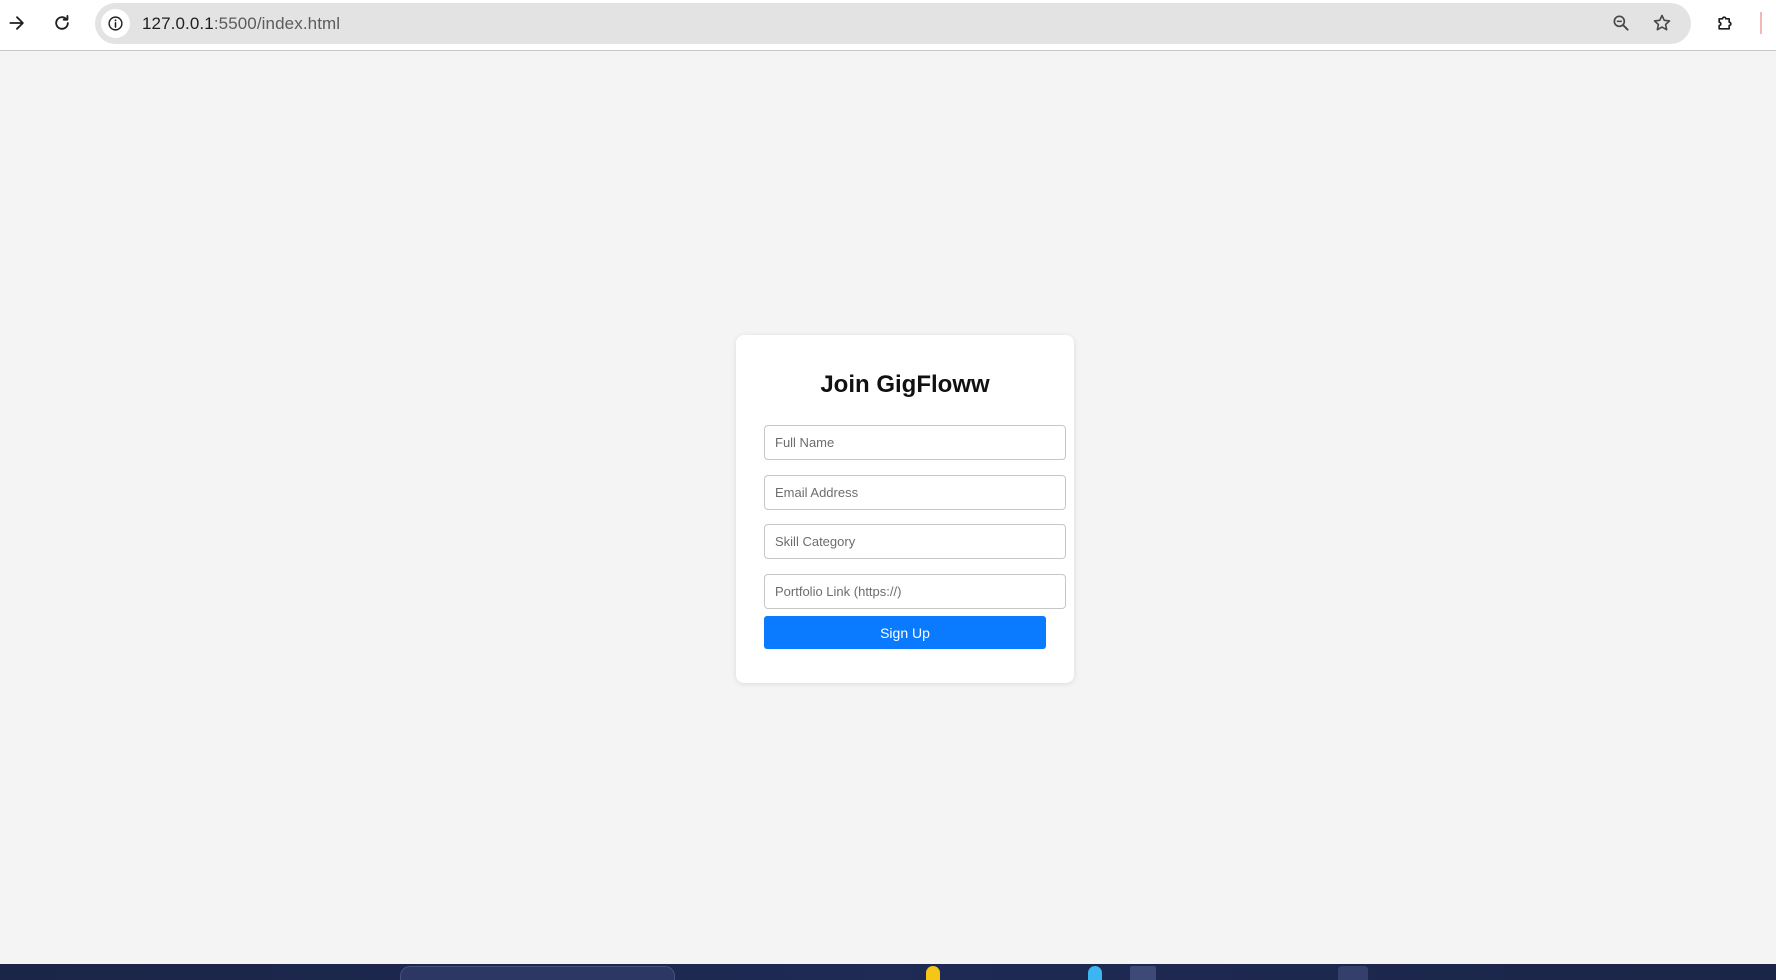 The height and width of the screenshot is (980, 1776). I want to click on os-taskbar, so click(888, 972).